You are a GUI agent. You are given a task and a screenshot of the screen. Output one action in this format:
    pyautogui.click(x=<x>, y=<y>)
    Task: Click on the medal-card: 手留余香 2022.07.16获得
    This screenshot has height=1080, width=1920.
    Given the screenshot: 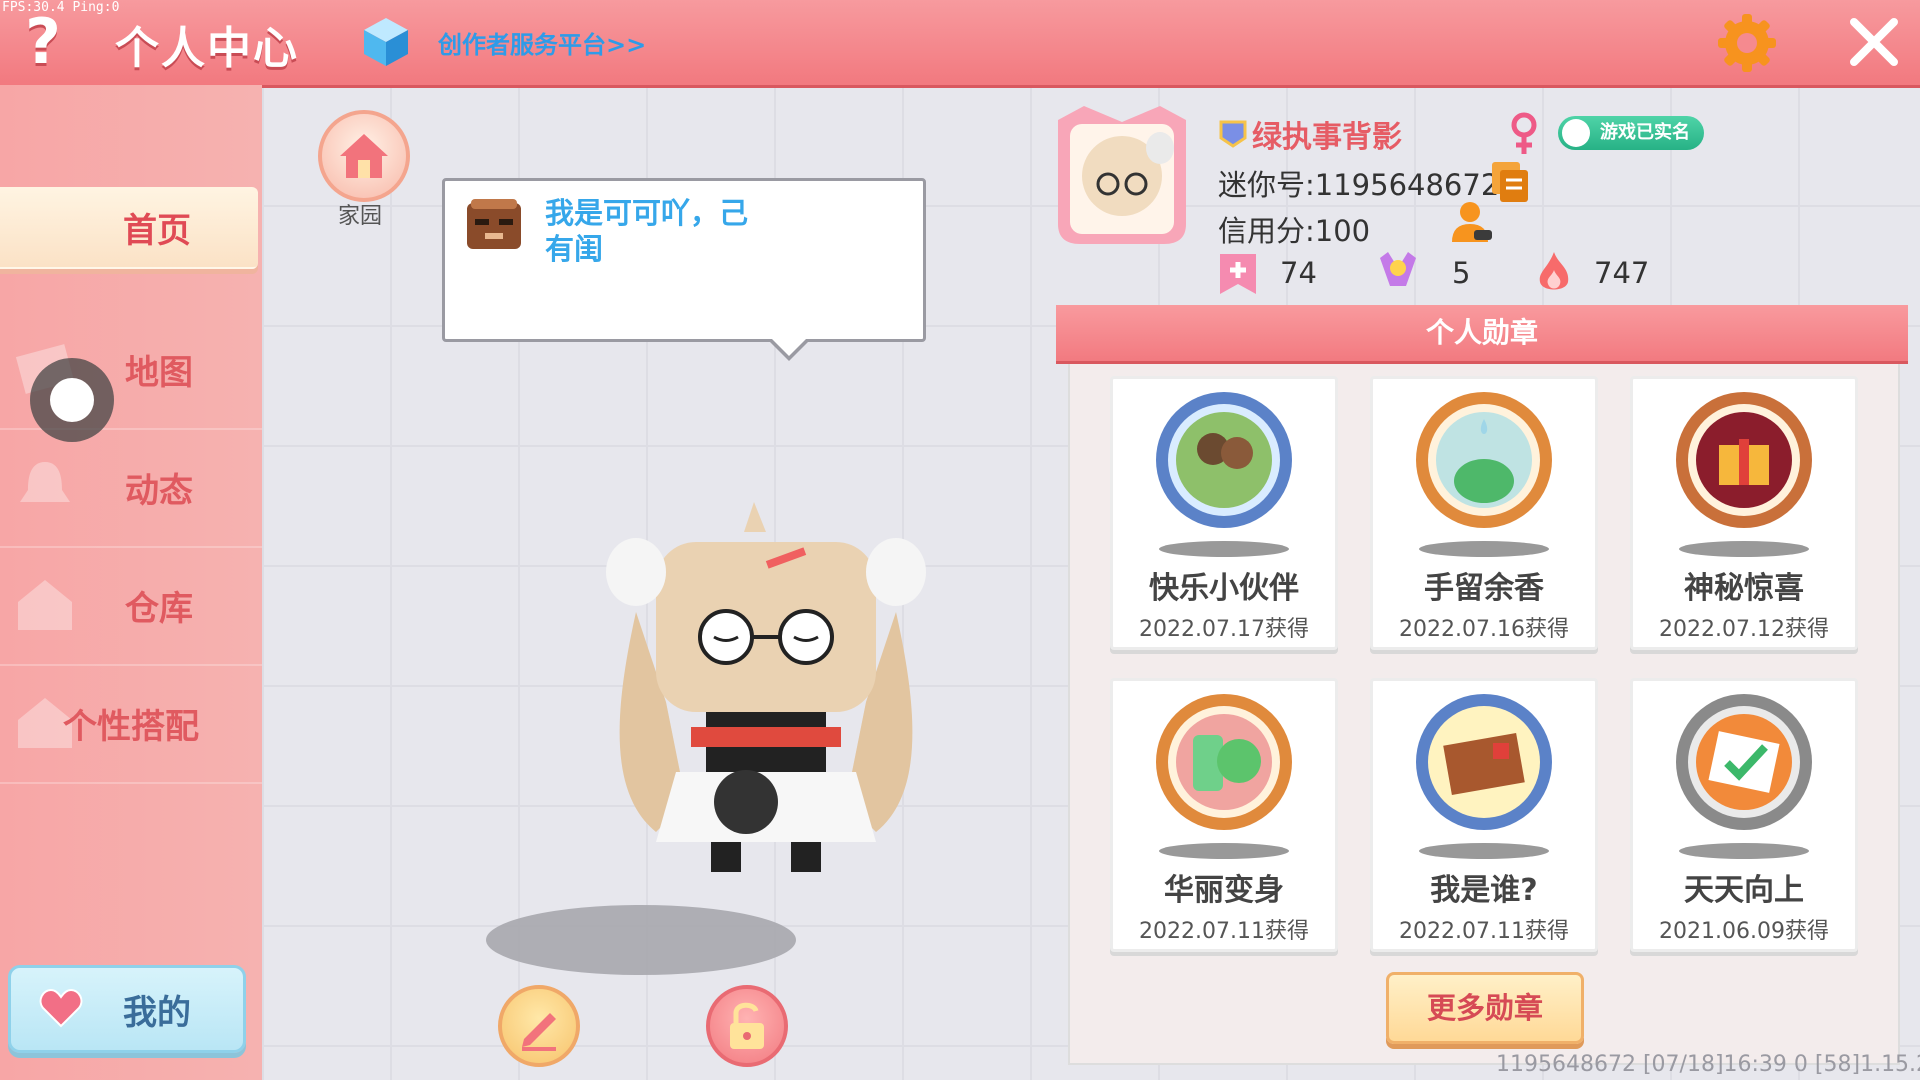 What is the action you would take?
    pyautogui.click(x=1484, y=513)
    